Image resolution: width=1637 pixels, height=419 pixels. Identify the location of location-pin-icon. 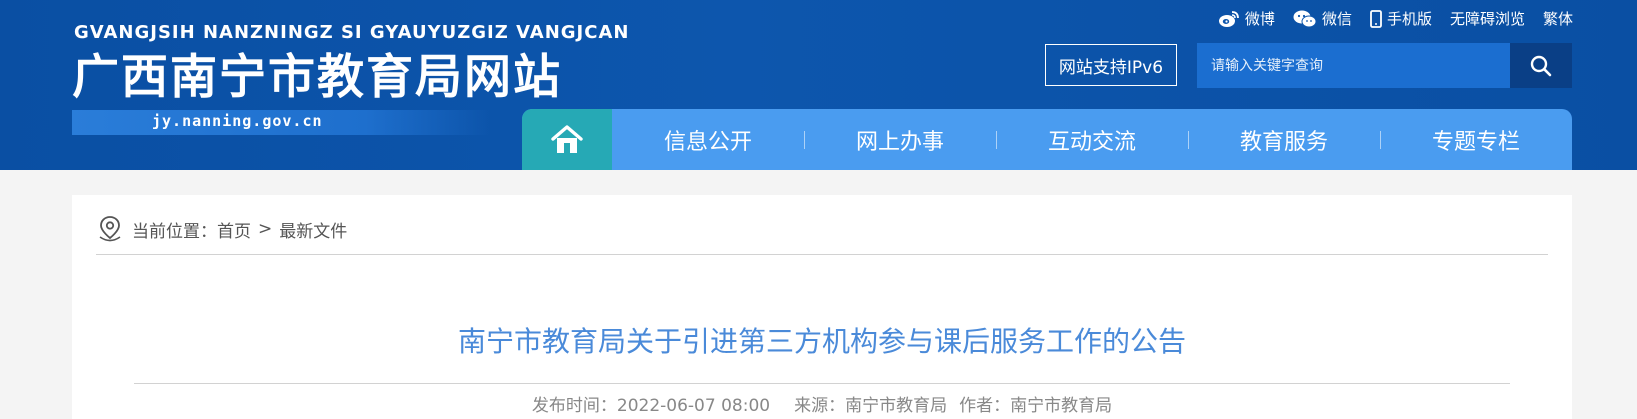
(110, 229).